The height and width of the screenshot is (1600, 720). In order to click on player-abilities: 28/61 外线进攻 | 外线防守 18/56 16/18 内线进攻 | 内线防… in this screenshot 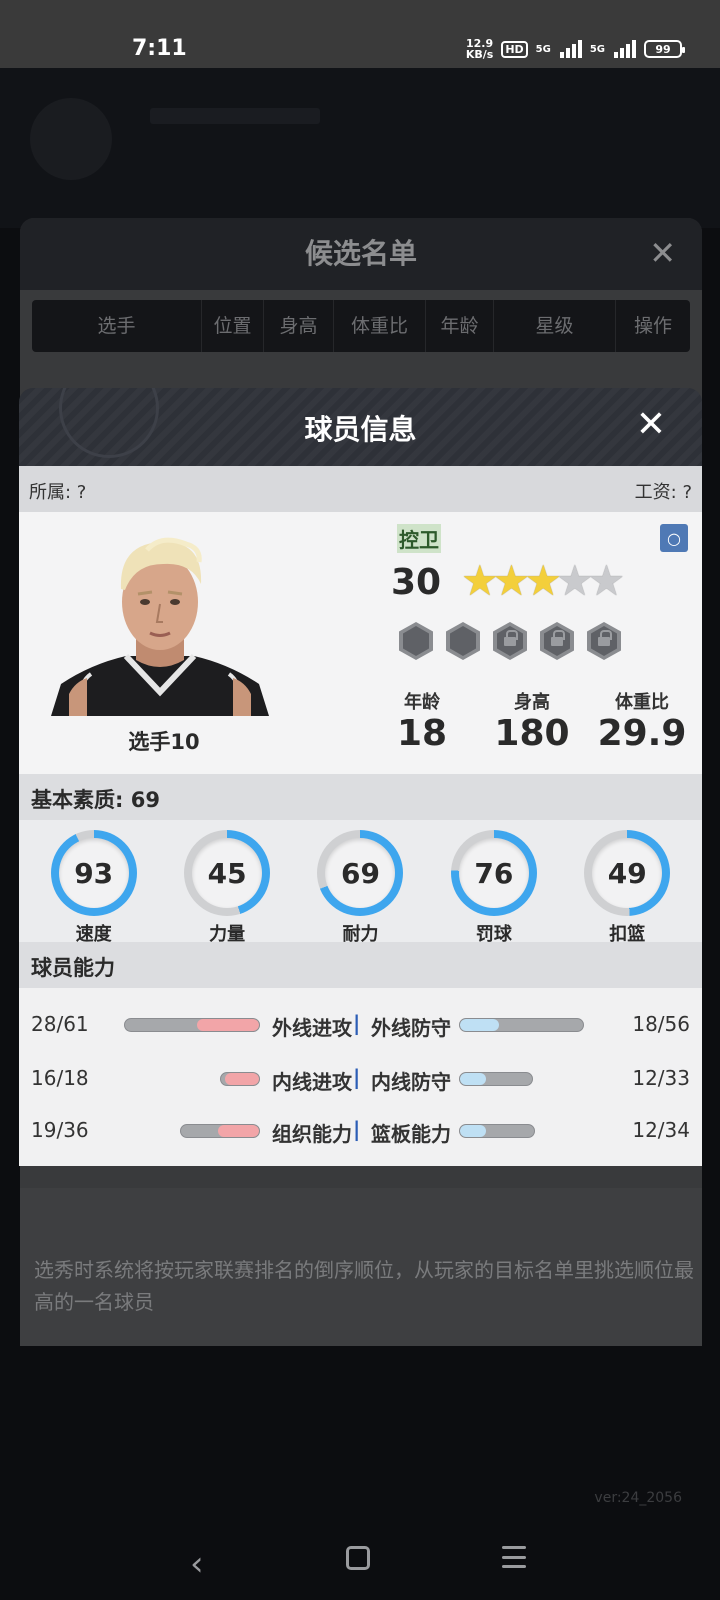, I will do `click(360, 1077)`.